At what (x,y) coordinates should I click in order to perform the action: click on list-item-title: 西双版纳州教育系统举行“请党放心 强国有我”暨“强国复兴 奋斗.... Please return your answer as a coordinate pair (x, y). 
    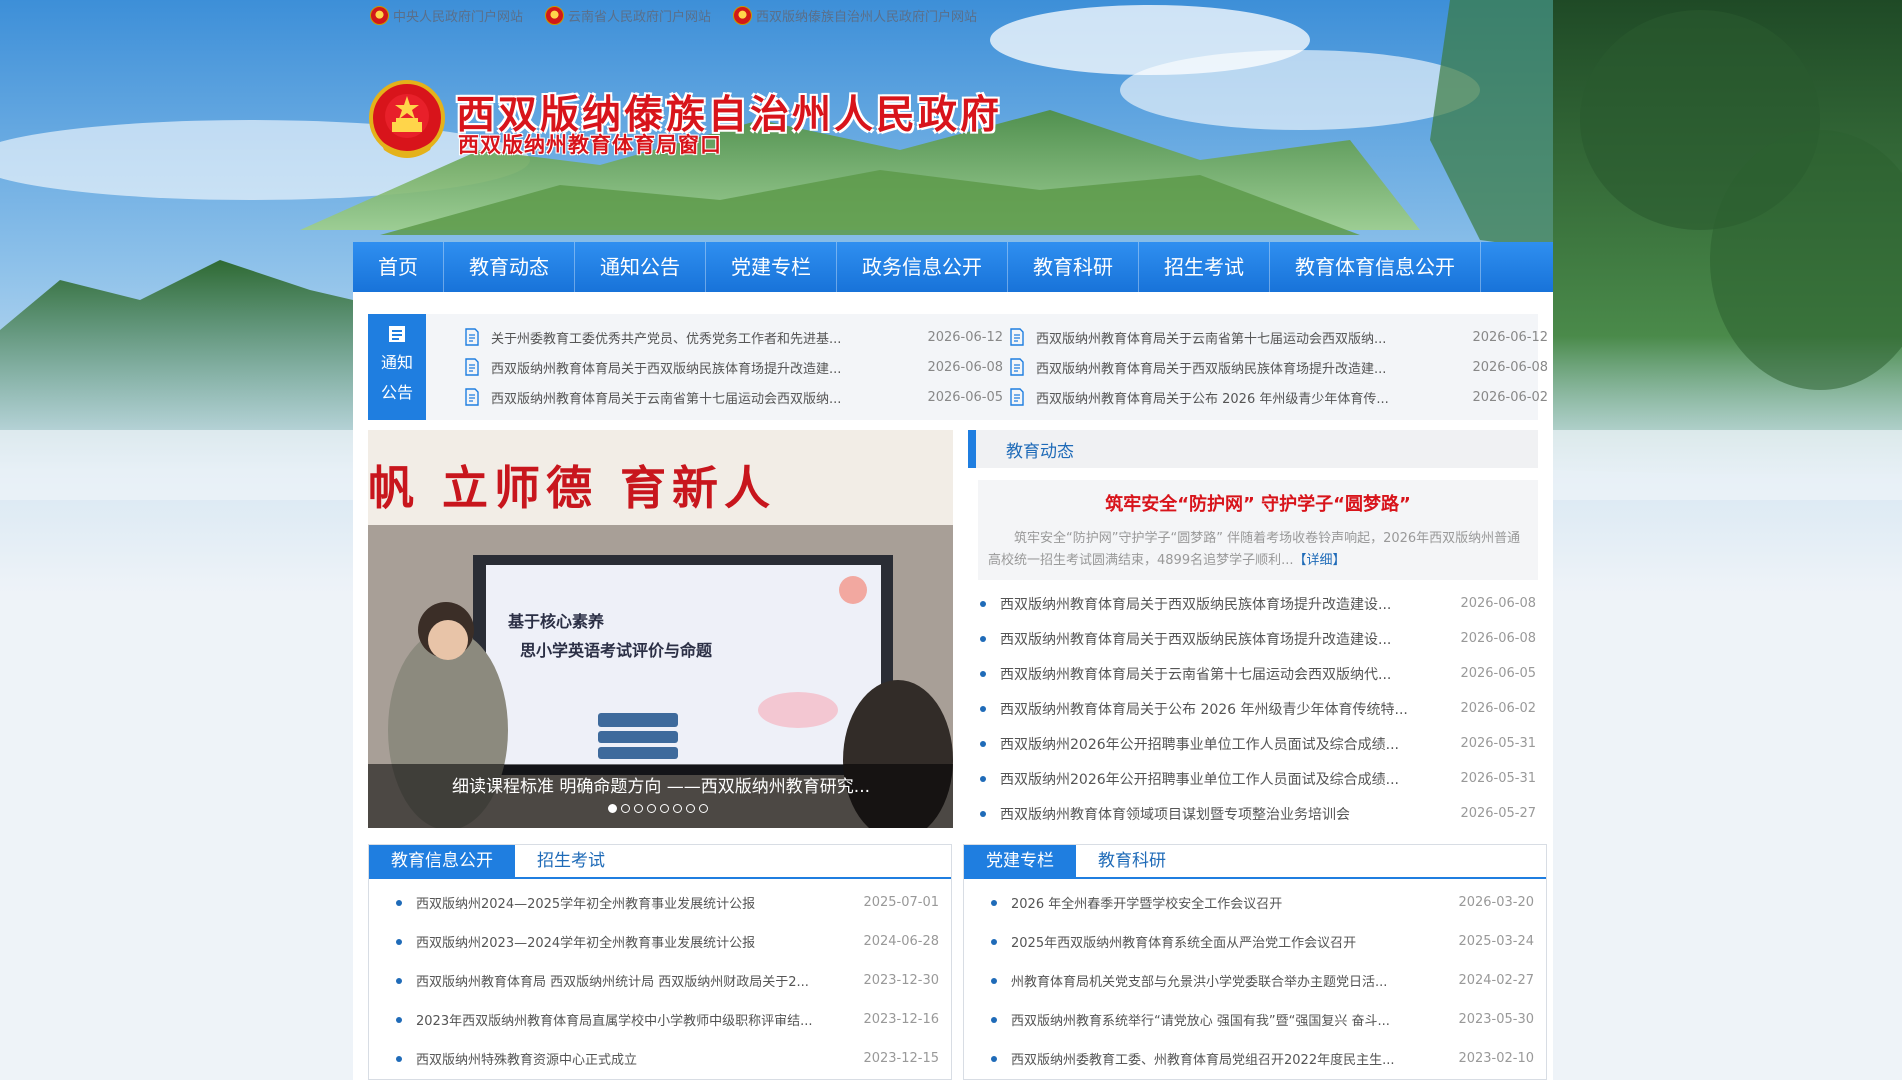
    Looking at the image, I should click on (1200, 1021).